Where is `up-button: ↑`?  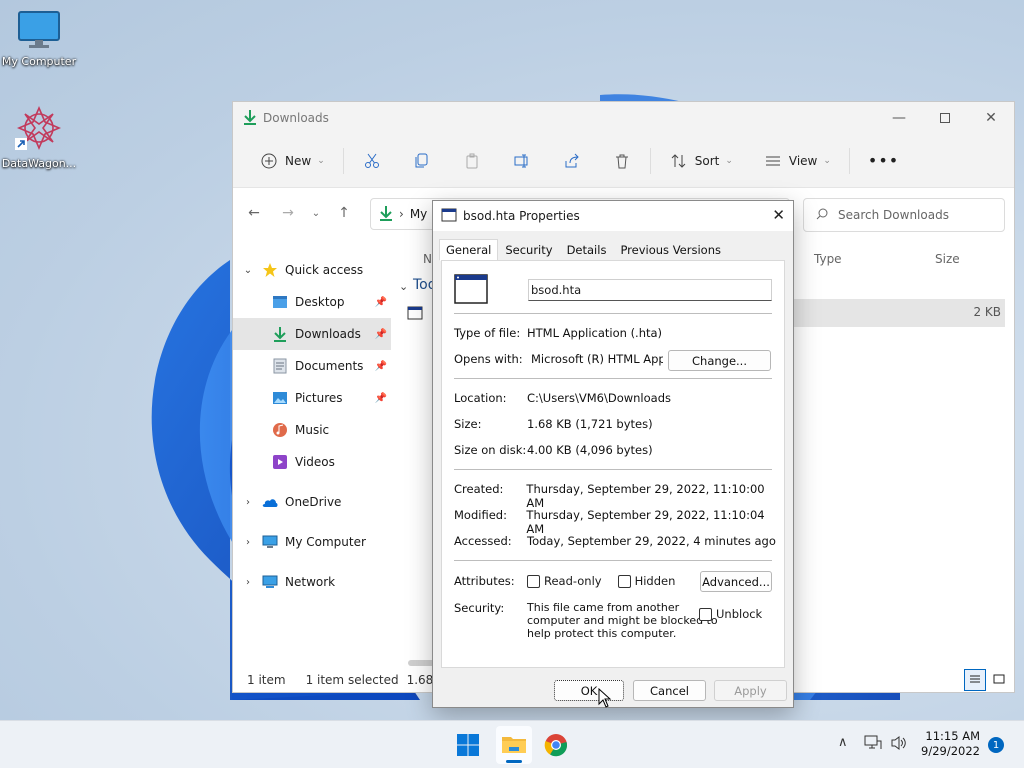 up-button: ↑ is located at coordinates (344, 213).